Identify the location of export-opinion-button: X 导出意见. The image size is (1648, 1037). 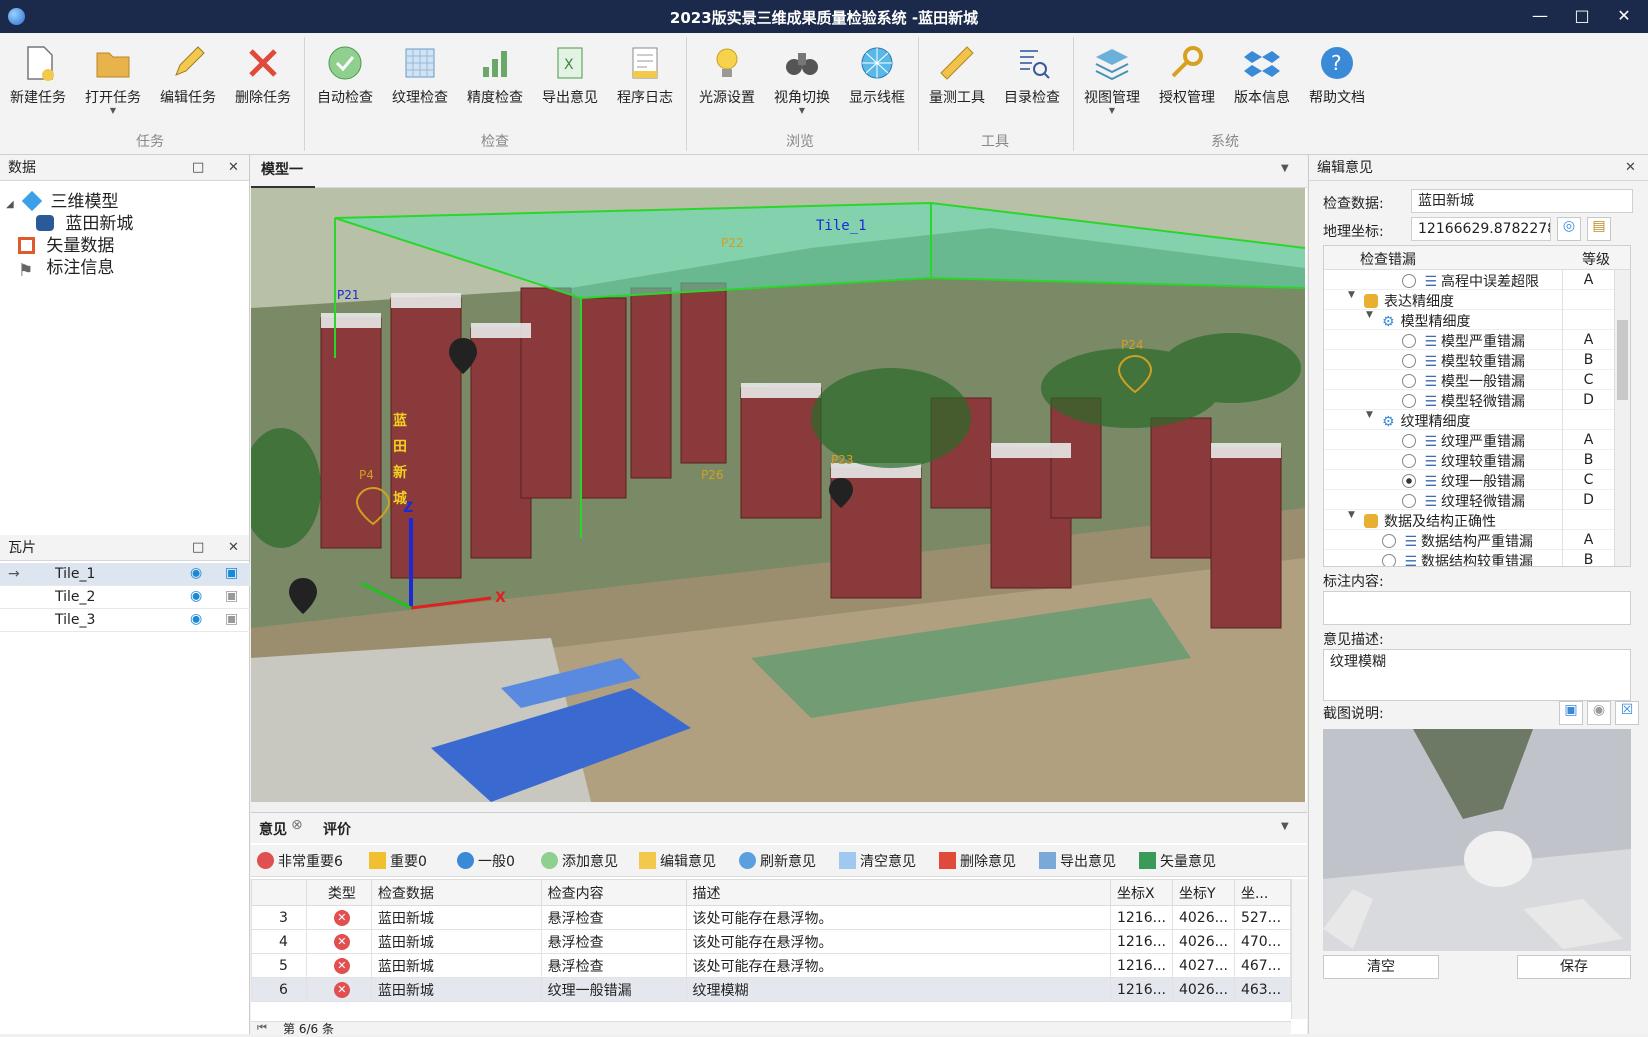
(570, 82).